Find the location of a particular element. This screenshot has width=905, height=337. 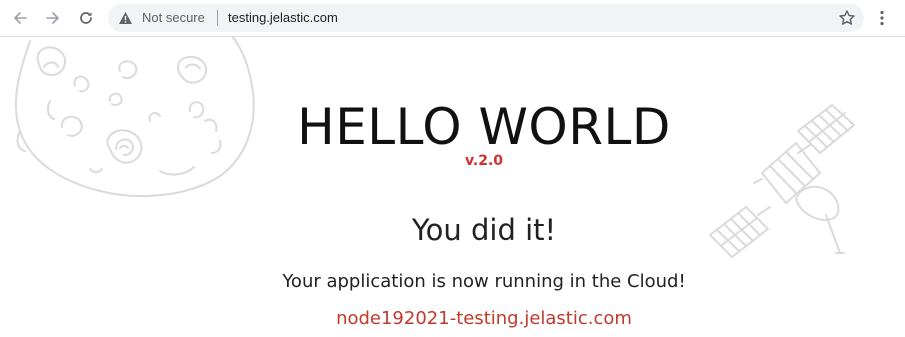

browser-toolbar: Not secure testing.jelastic.com is located at coordinates (452, 18).